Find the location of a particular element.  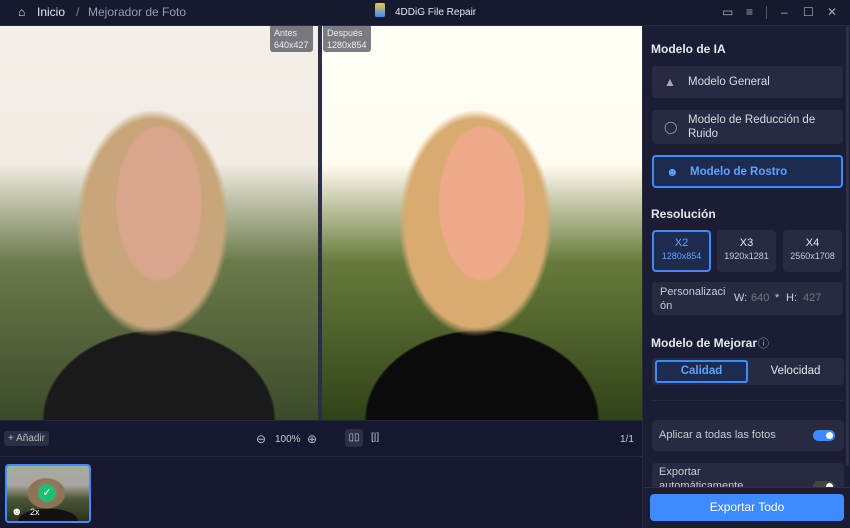

close-icon: ✕ is located at coordinates (832, 12).